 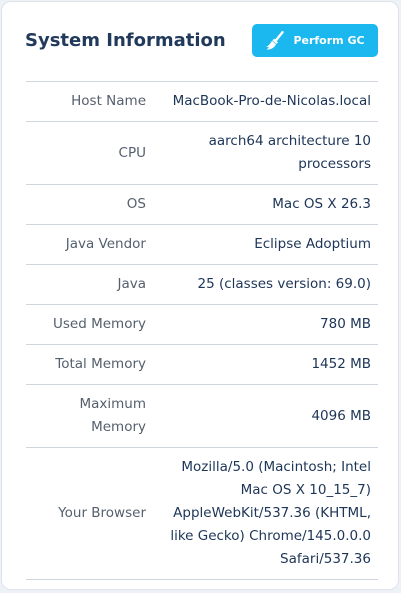 I want to click on perform-gc-label: Perform GC, so click(x=329, y=40).